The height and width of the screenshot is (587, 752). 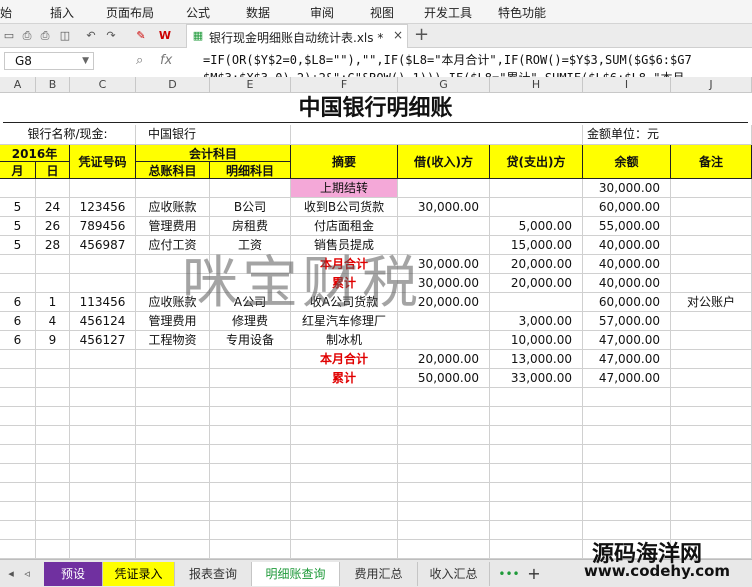 I want to click on column-header-b: B, so click(x=53, y=85).